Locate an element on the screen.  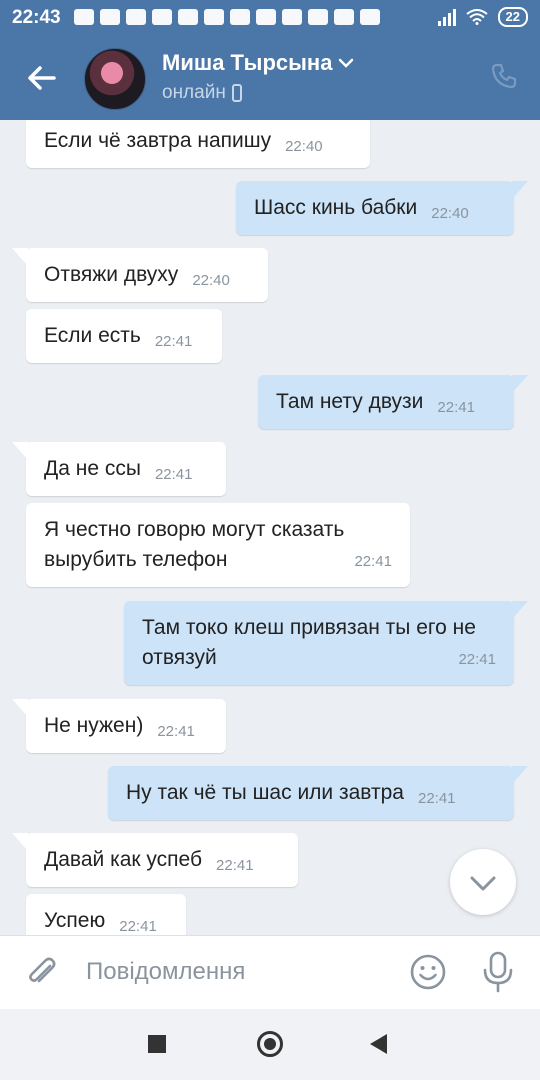
attach-icon is located at coordinates (42, 972).